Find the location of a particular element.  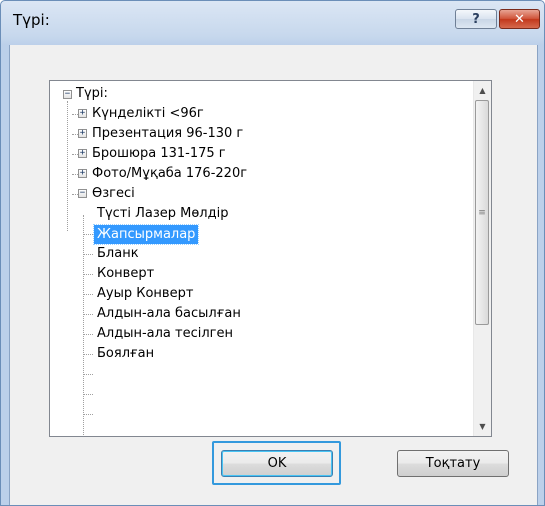

scroll-down-icon: ▼ is located at coordinates (482, 426).